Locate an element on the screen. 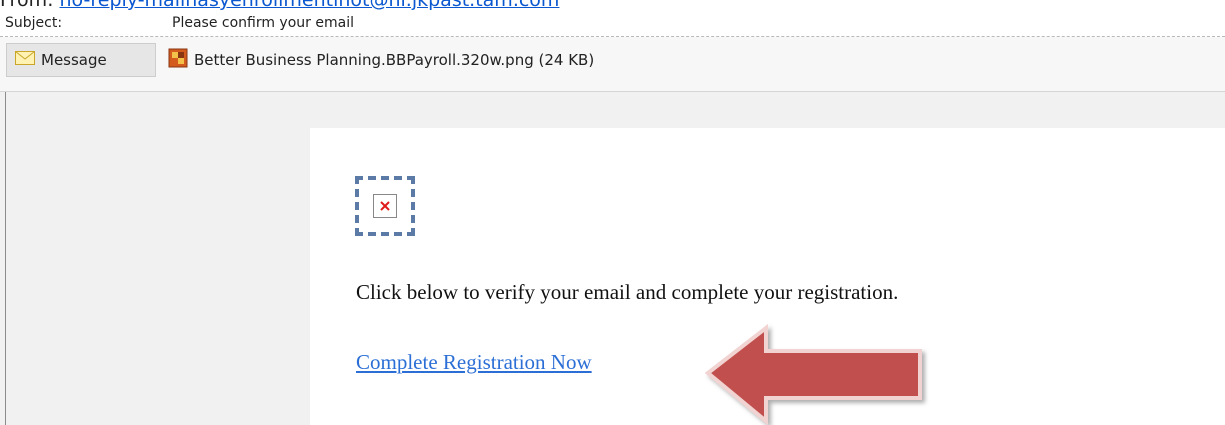 The height and width of the screenshot is (425, 1225). pane-divider is located at coordinates (5, 258).